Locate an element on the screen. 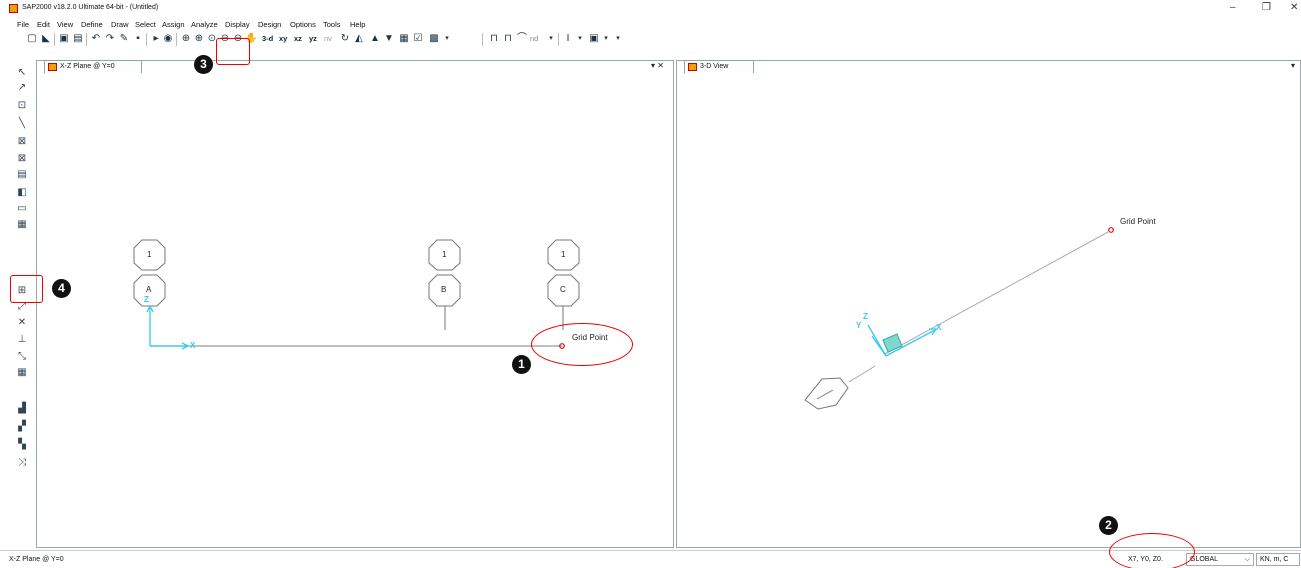 Image resolution: width=1301 pixels, height=568 pixels. bubble-label-c: C is located at coordinates (563, 289).